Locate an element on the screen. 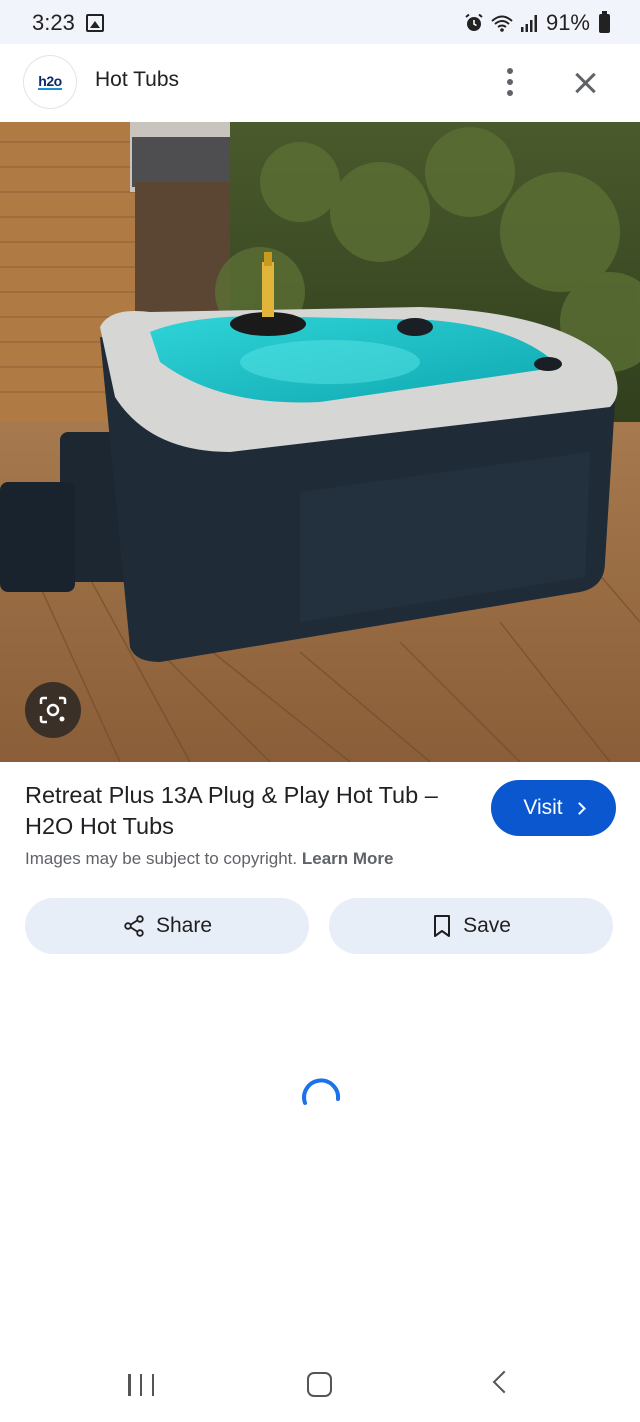 Image resolution: width=640 pixels, height=1422 pixels. close-icon is located at coordinates (585, 83).